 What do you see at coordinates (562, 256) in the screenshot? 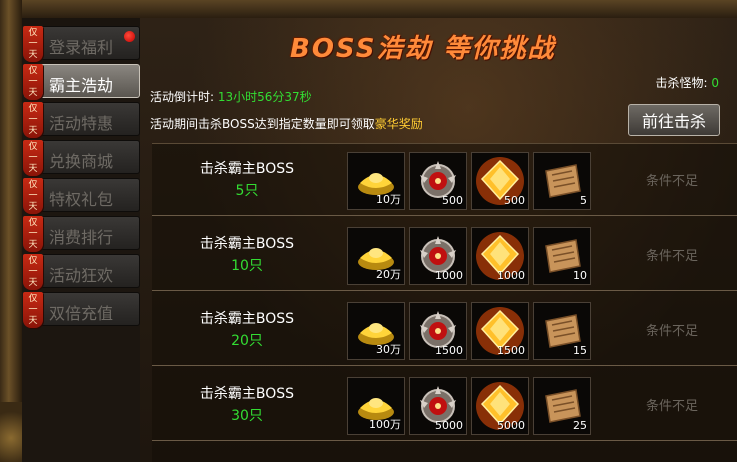
I see `reward-slot: 10` at bounding box center [562, 256].